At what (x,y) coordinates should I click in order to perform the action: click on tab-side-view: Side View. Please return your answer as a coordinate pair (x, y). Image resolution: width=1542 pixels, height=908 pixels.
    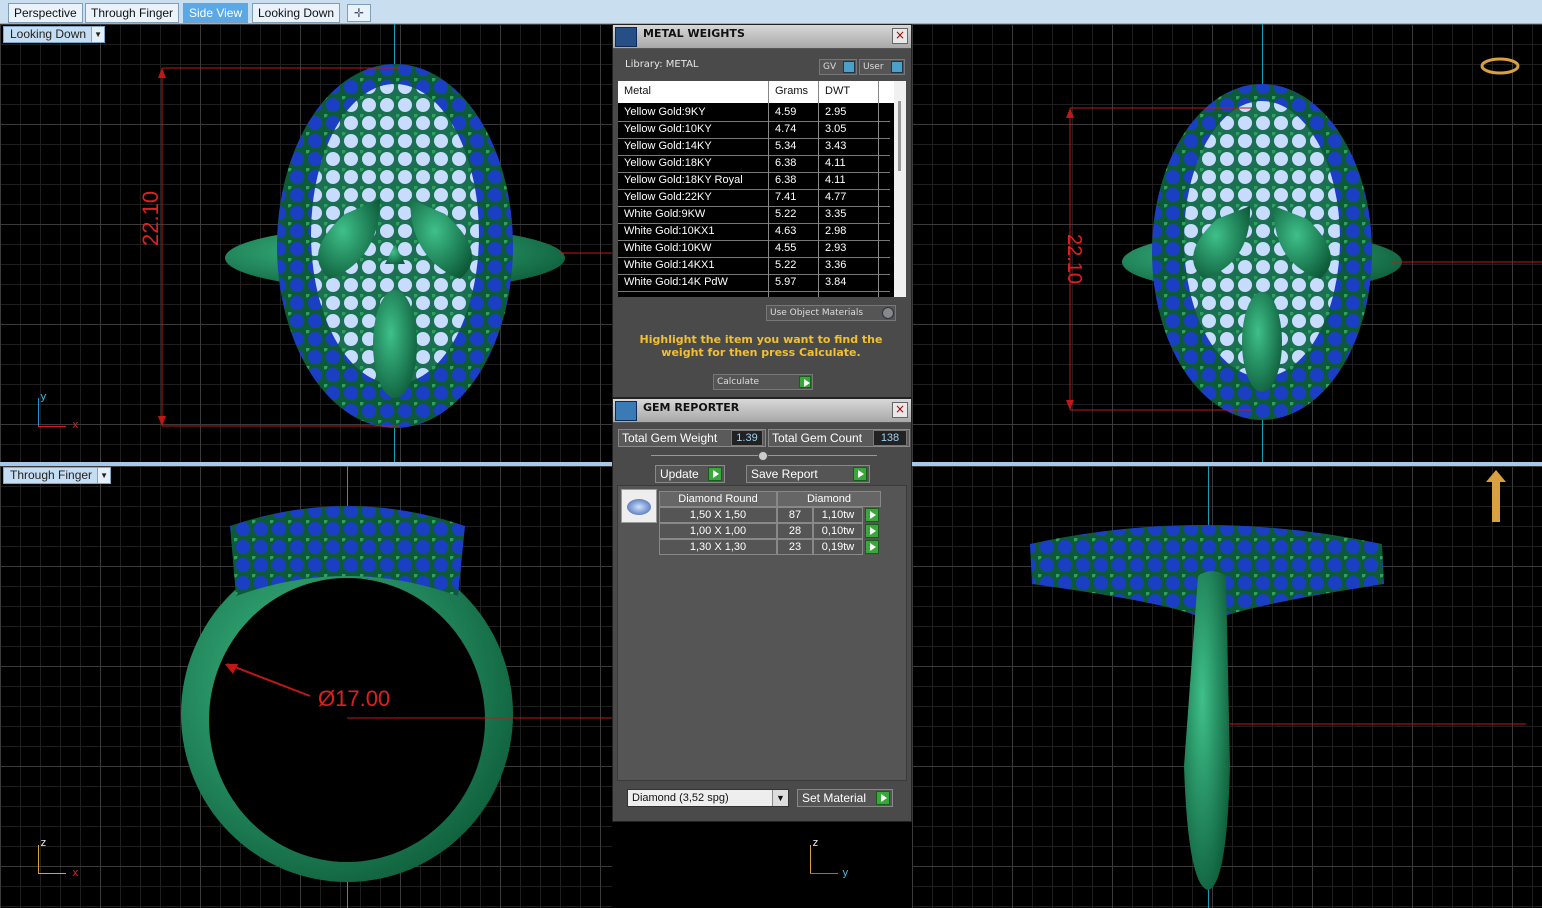
    Looking at the image, I should click on (216, 13).